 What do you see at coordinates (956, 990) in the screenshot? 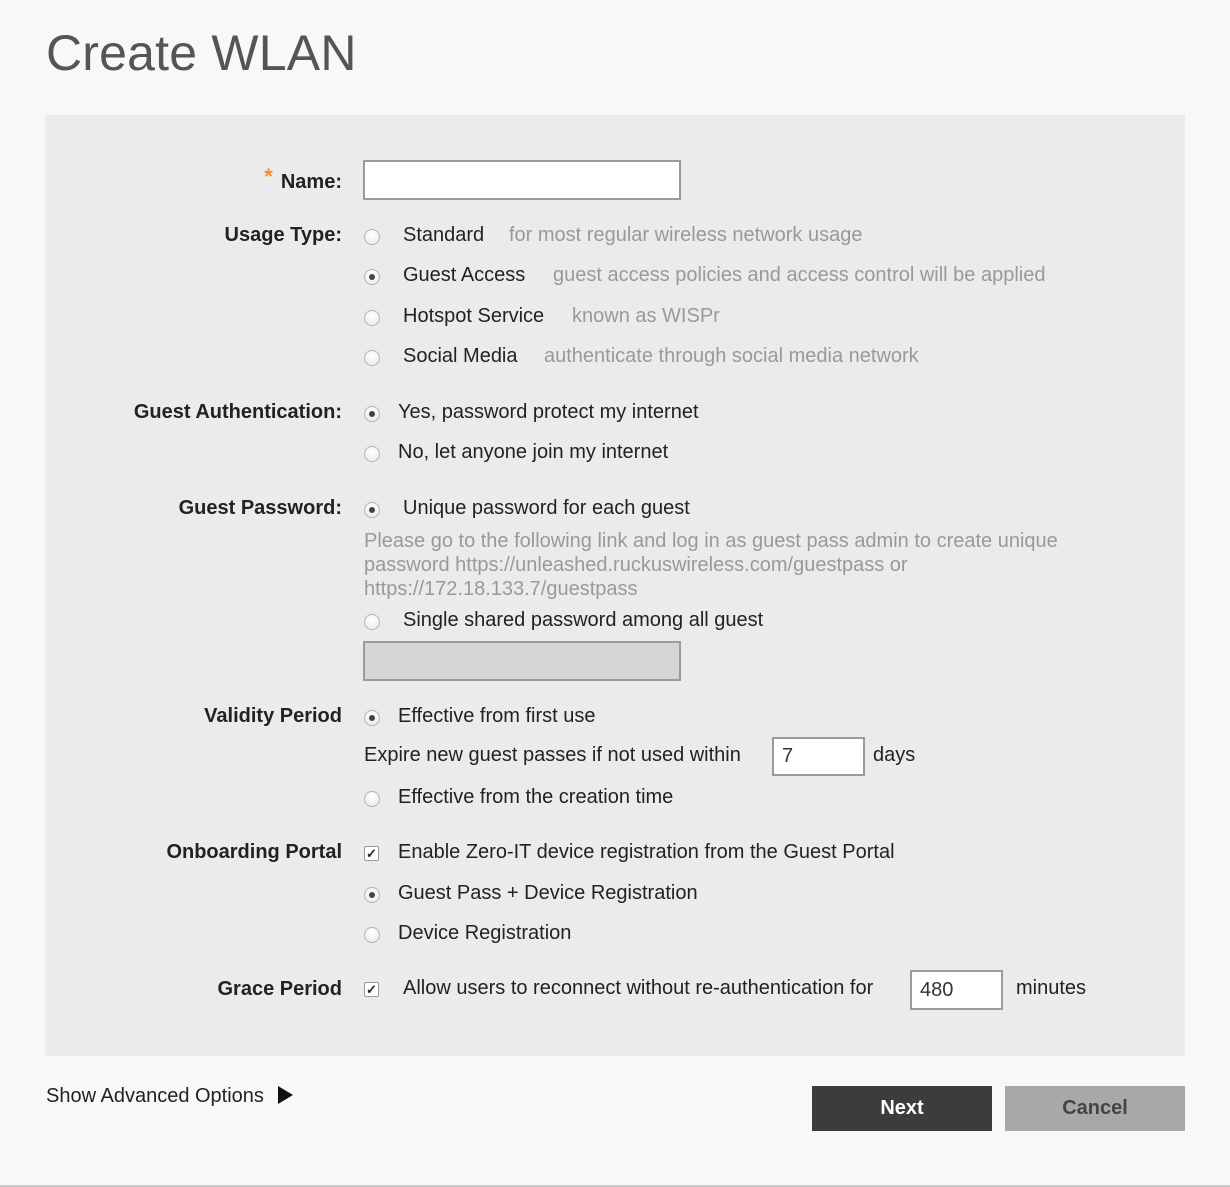
I see `grace-minutes-input` at bounding box center [956, 990].